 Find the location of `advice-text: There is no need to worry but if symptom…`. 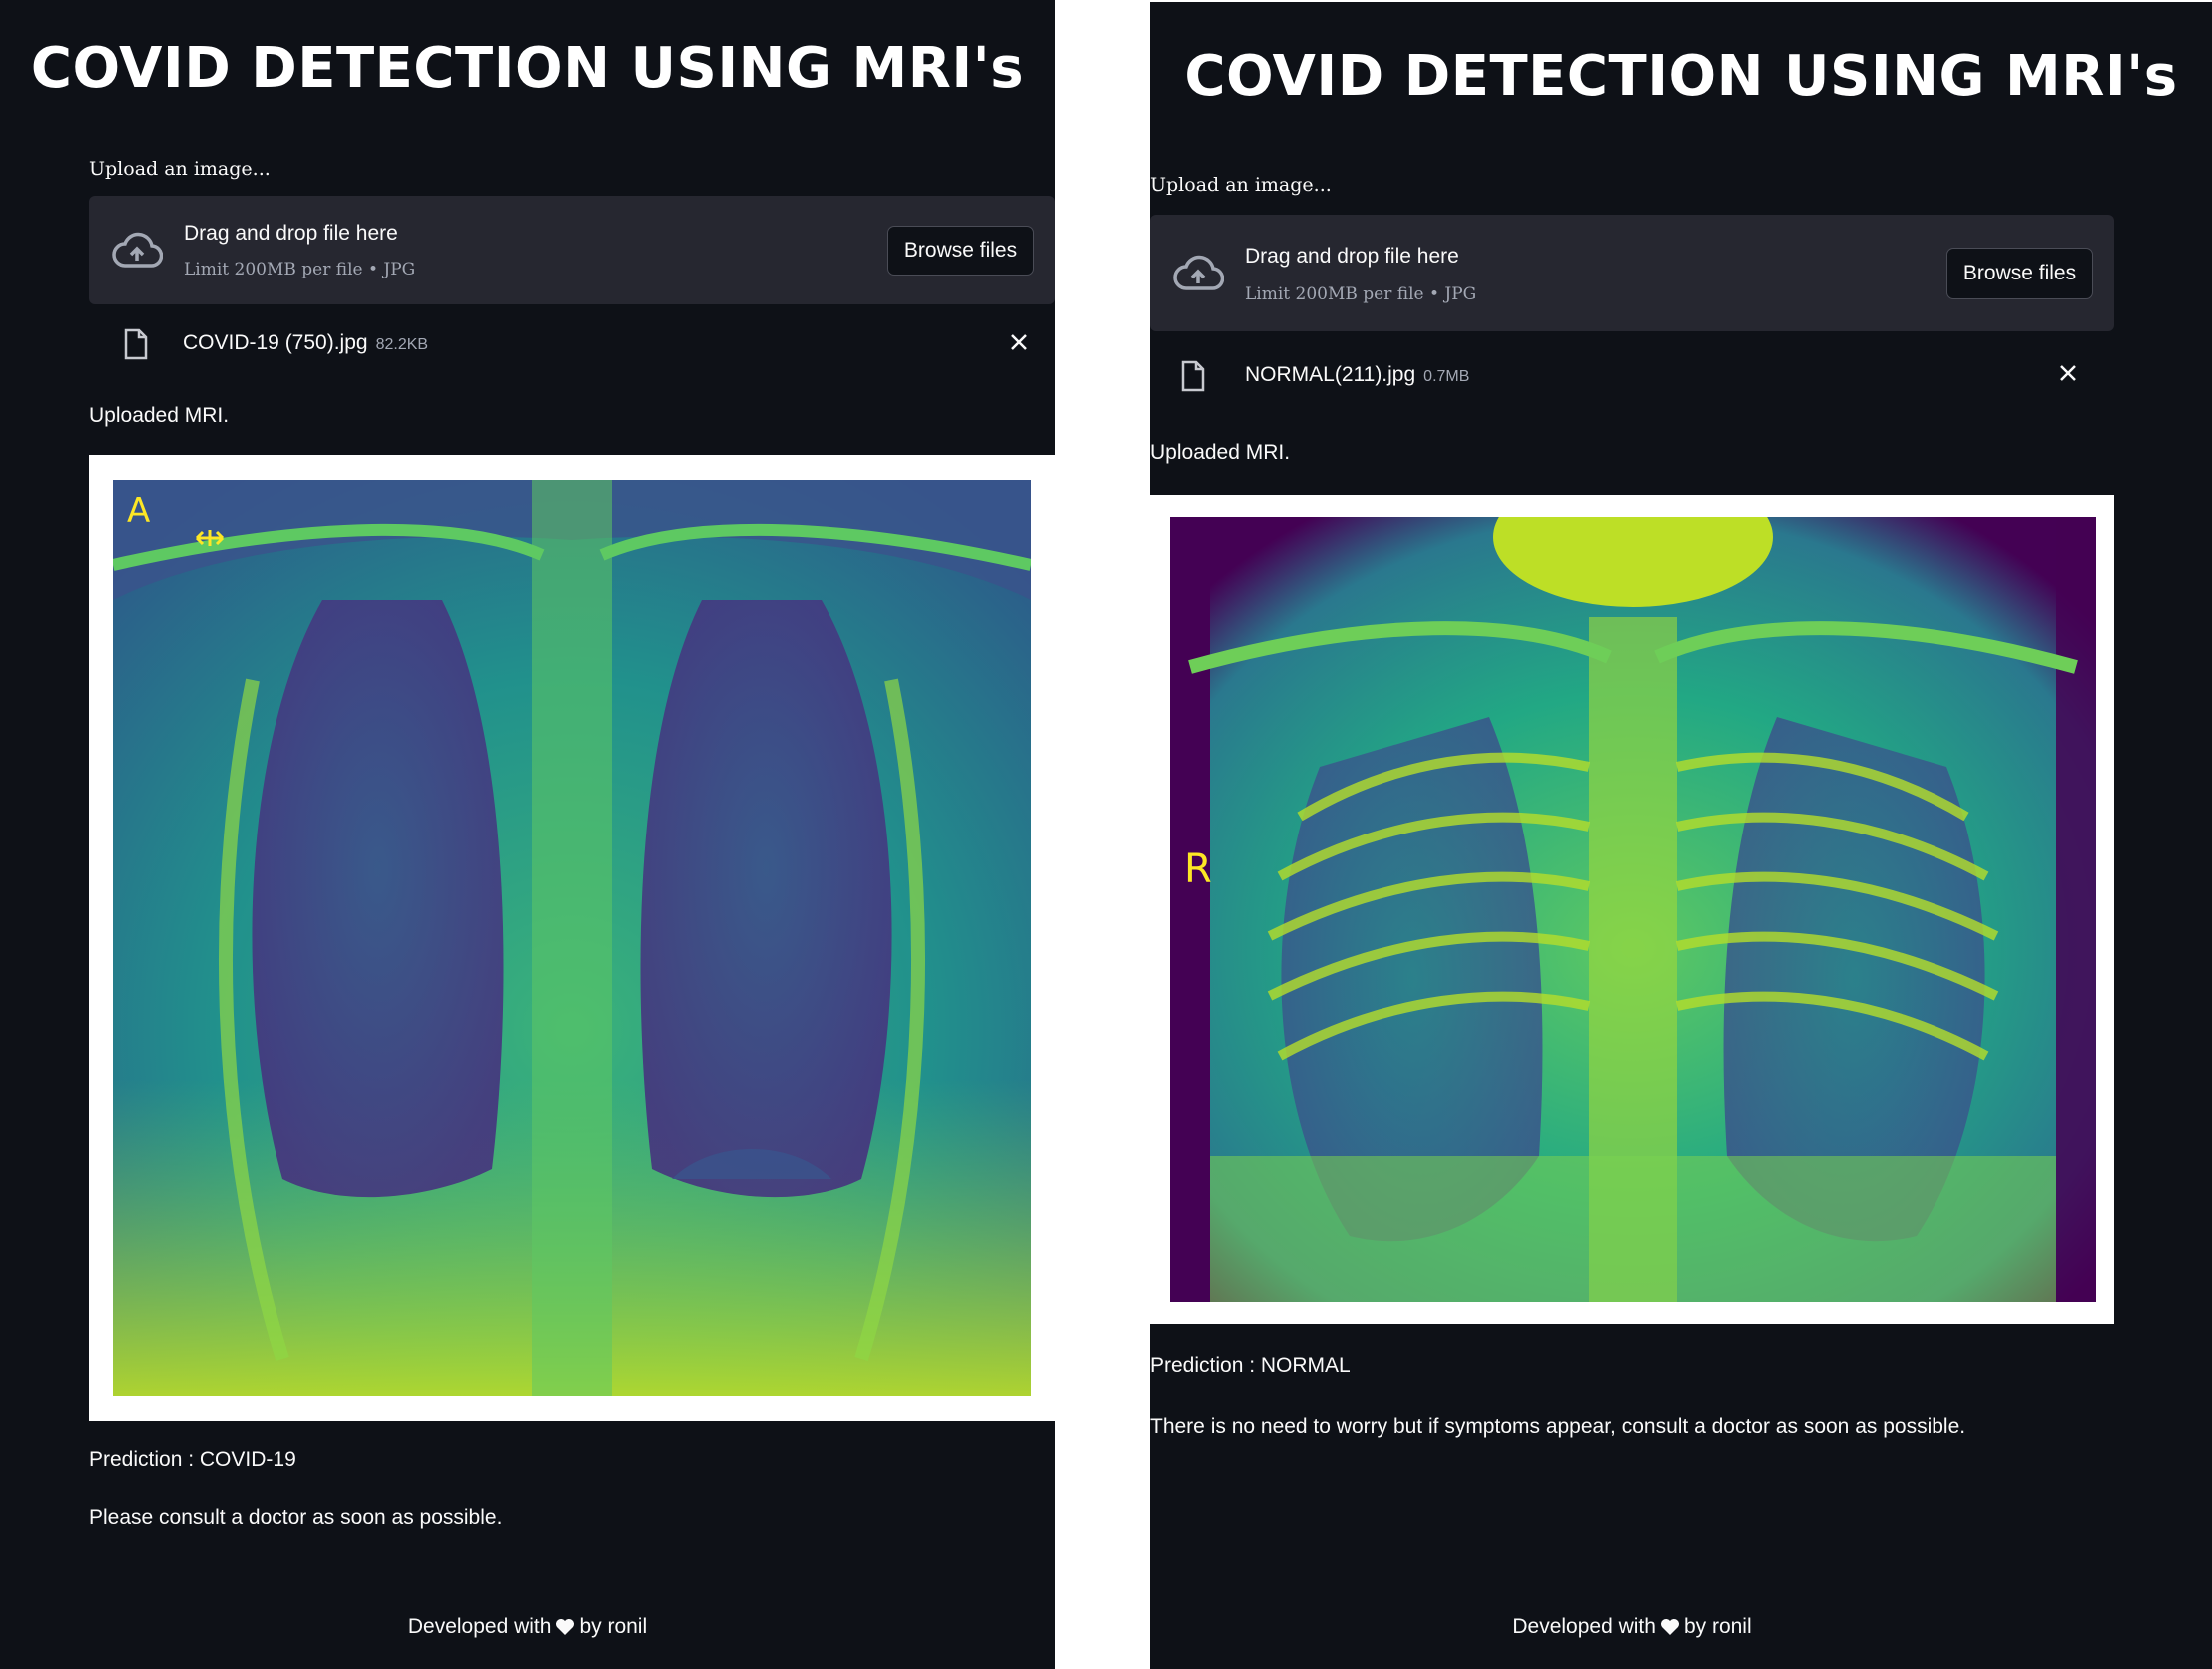

advice-text: There is no need to worry but if symptom… is located at coordinates (1558, 1426).